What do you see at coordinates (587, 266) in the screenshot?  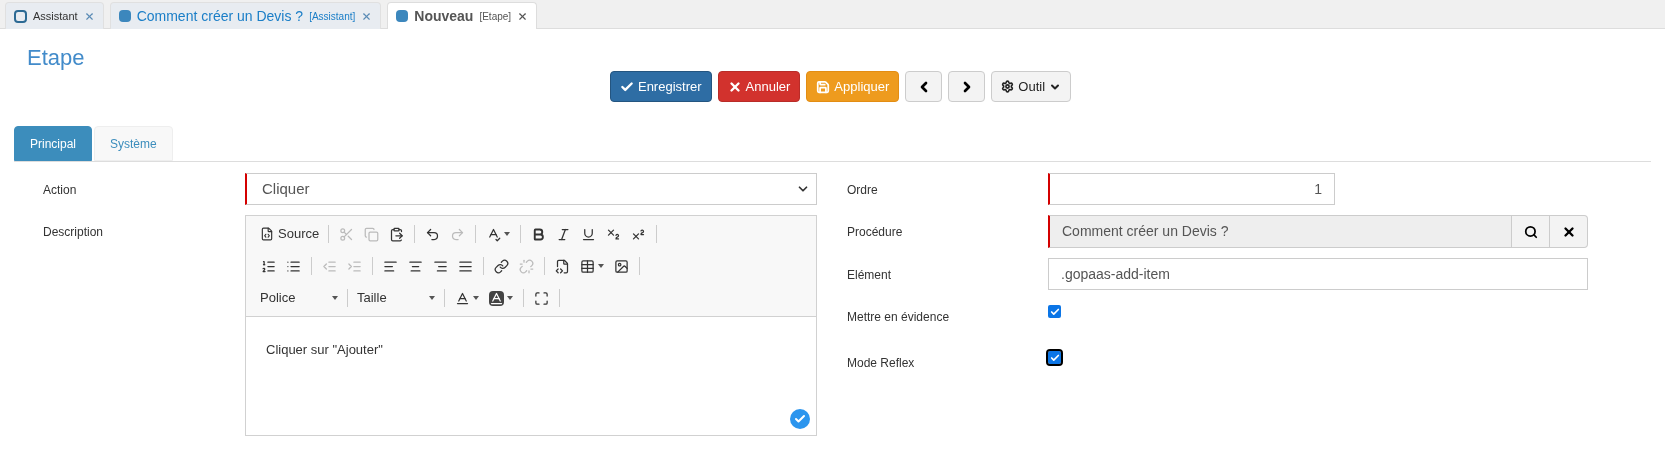 I see `table-icon` at bounding box center [587, 266].